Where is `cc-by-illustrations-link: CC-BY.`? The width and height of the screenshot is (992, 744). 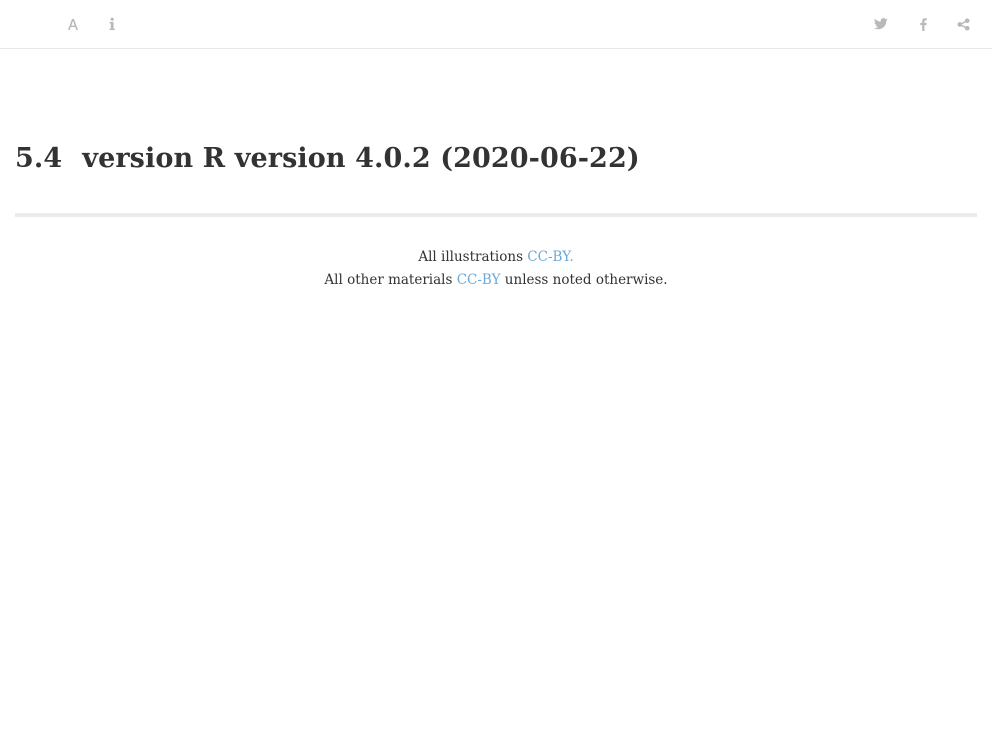 cc-by-illustrations-link: CC-BY. is located at coordinates (550, 257).